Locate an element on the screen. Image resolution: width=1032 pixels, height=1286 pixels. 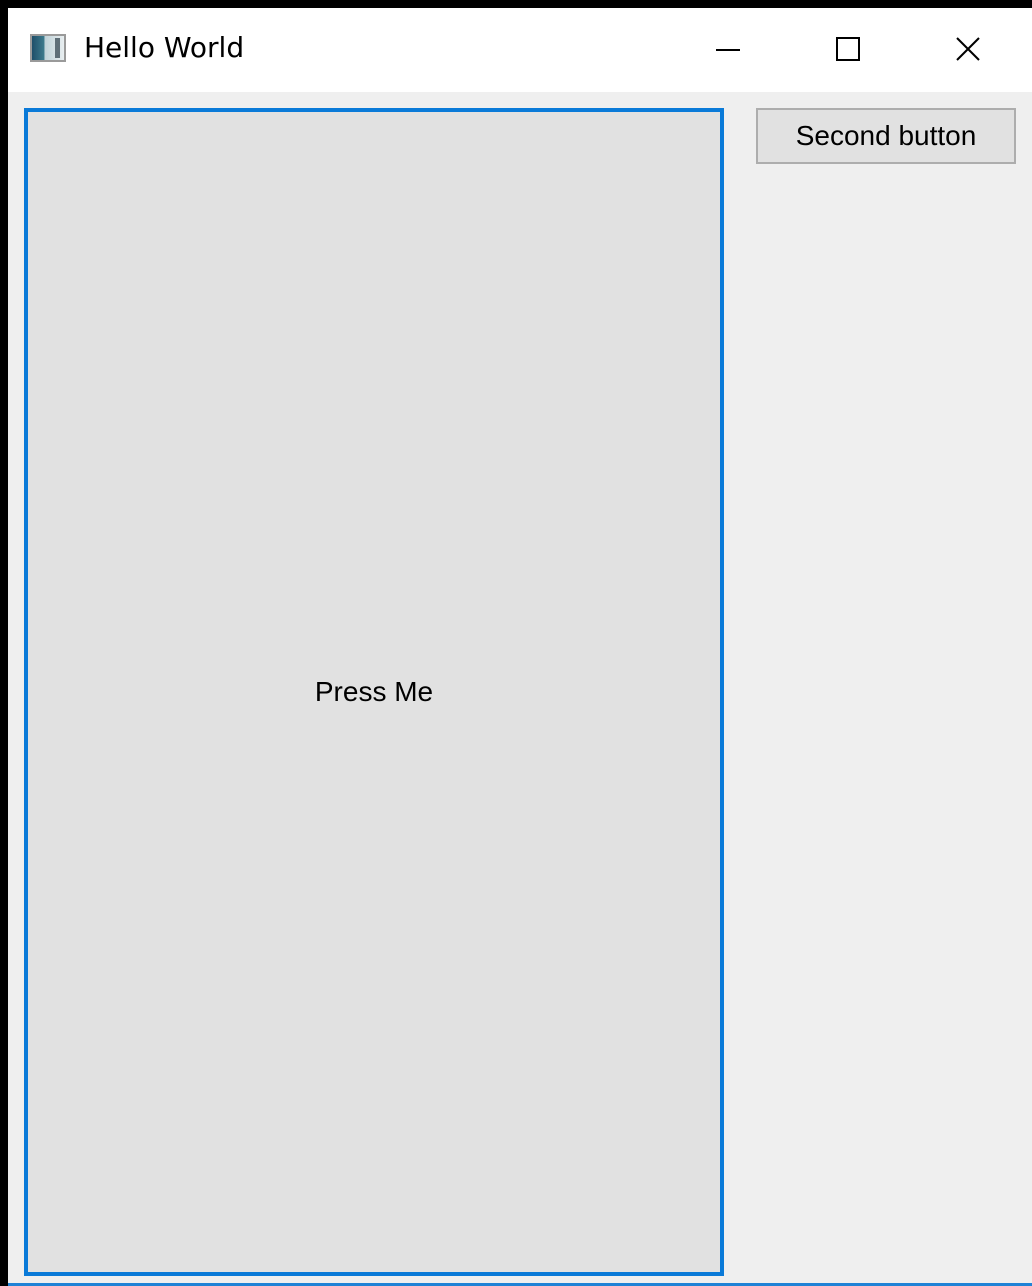
close-icon is located at coordinates (968, 49).